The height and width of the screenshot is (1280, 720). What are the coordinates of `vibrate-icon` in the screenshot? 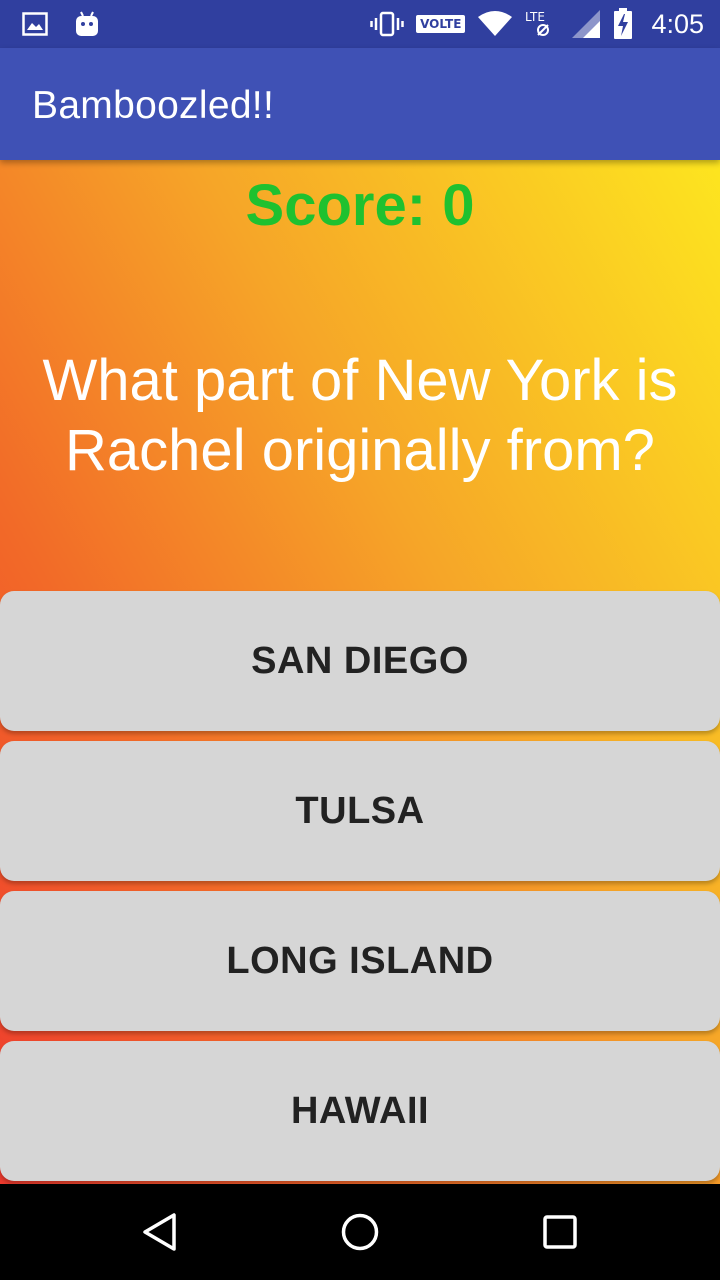 It's located at (387, 24).